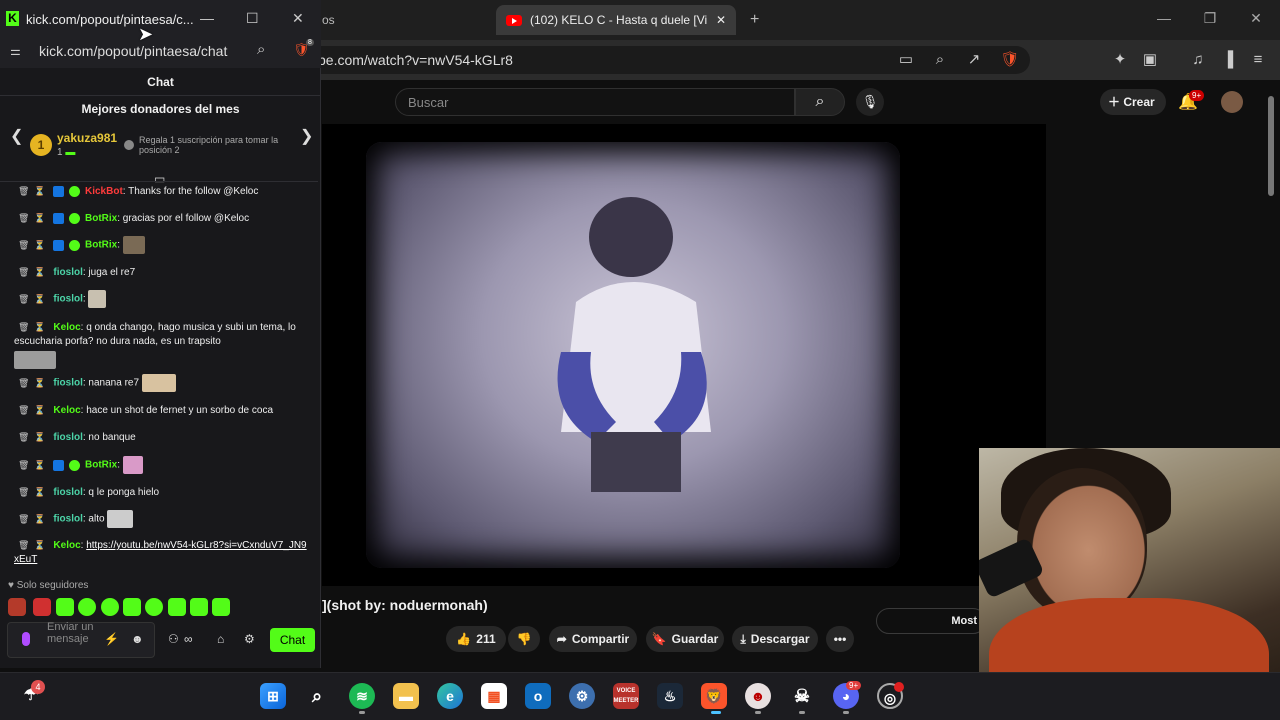  I want to click on create-button: ＋ Crear, so click(1133, 102).